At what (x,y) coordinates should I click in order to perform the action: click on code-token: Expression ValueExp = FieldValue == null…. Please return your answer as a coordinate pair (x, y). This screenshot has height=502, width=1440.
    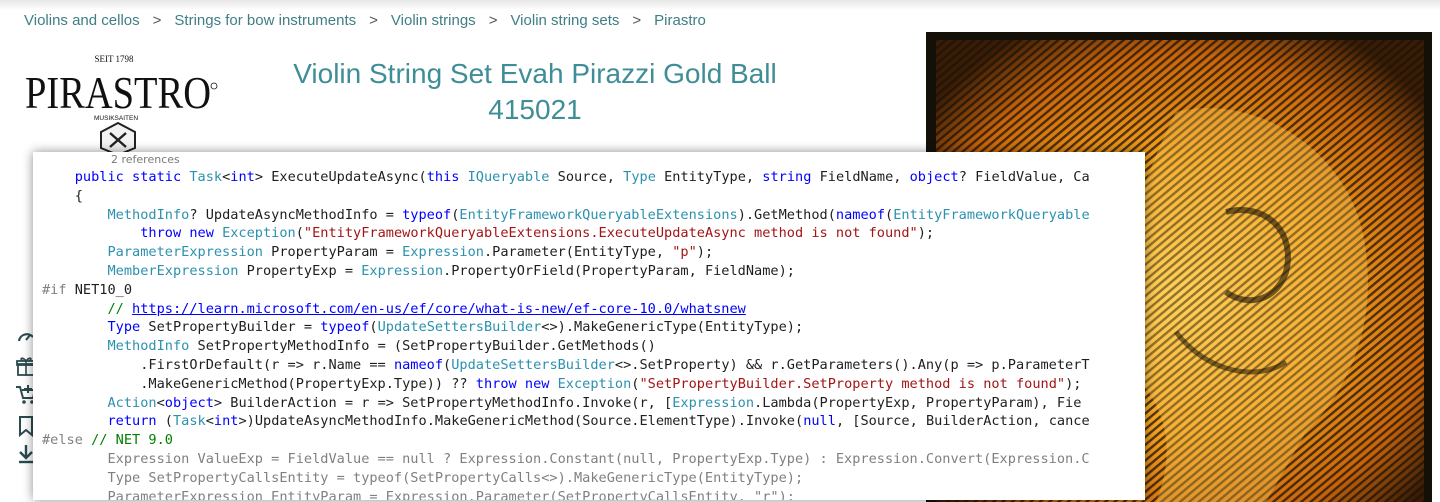
    Looking at the image, I should click on (598, 458).